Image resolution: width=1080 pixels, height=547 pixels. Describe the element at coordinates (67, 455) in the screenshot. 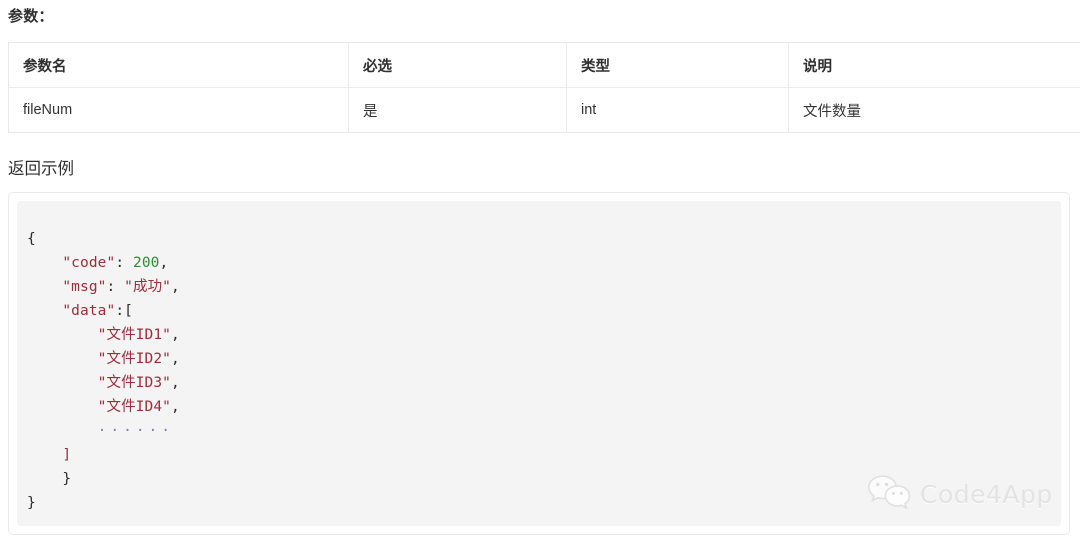

I see `code-token-str: ]` at that location.